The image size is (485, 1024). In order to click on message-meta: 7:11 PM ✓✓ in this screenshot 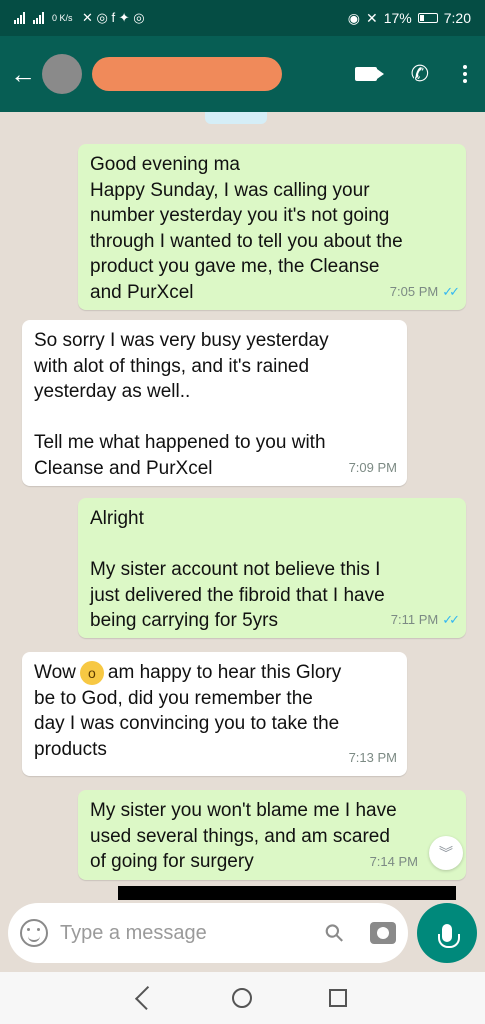, I will do `click(425, 620)`.